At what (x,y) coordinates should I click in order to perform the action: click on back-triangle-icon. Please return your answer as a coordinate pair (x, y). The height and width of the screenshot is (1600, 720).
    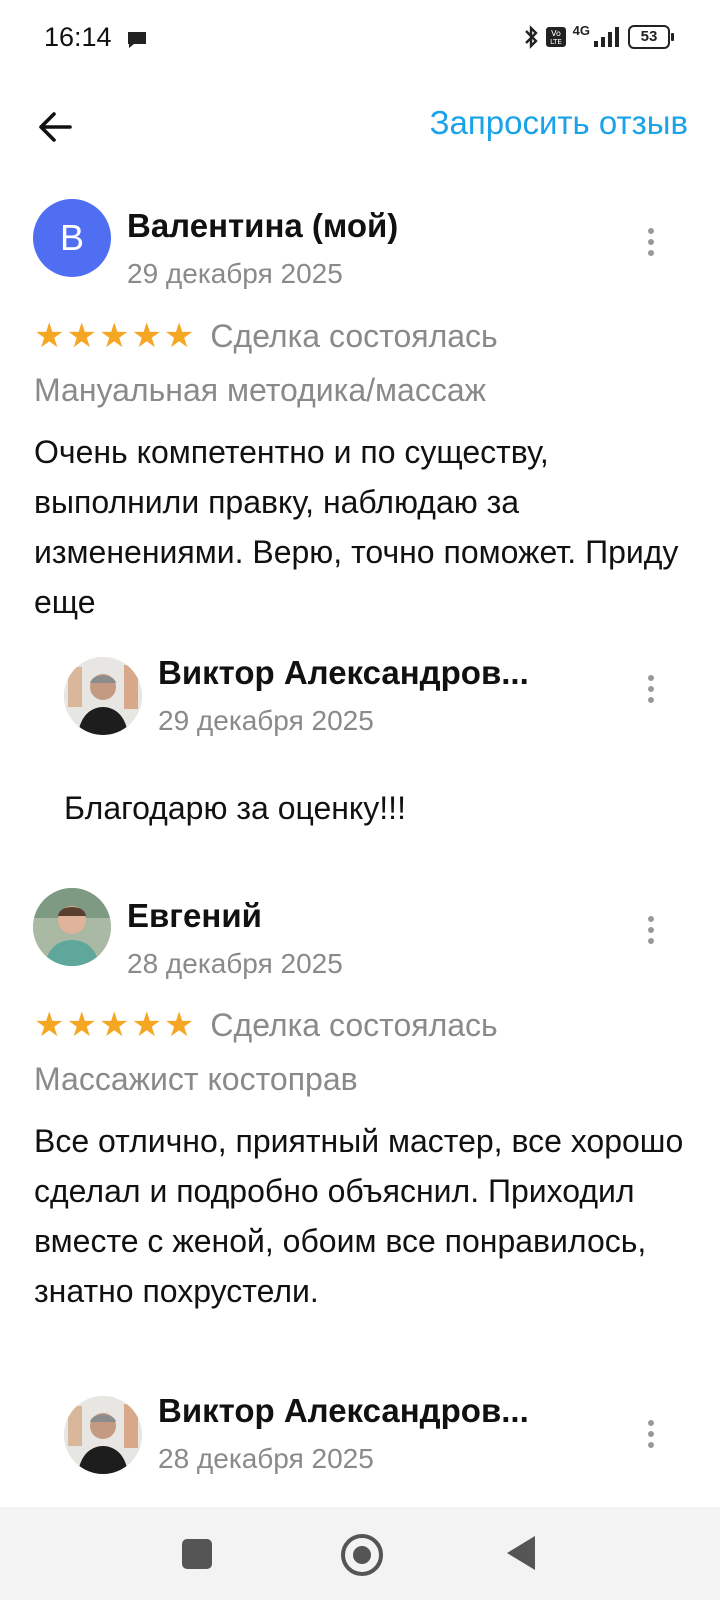
    Looking at the image, I should click on (521, 1553).